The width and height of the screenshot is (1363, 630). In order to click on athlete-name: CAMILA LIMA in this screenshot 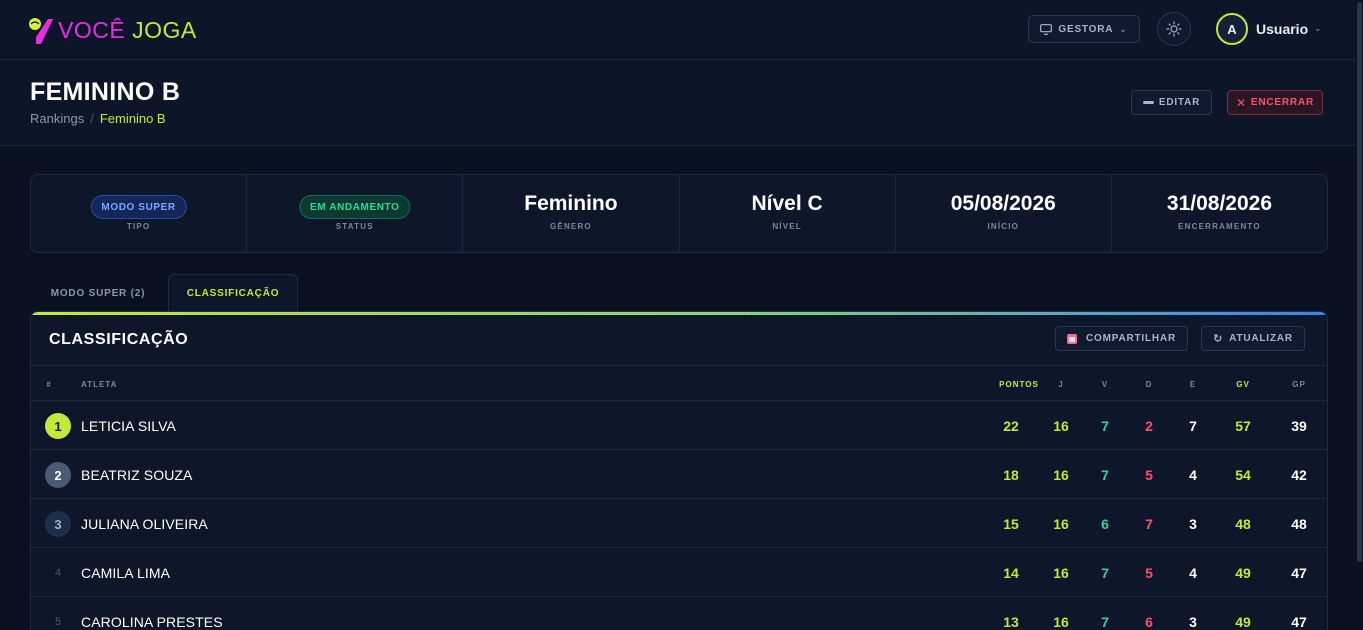, I will do `click(125, 573)`.